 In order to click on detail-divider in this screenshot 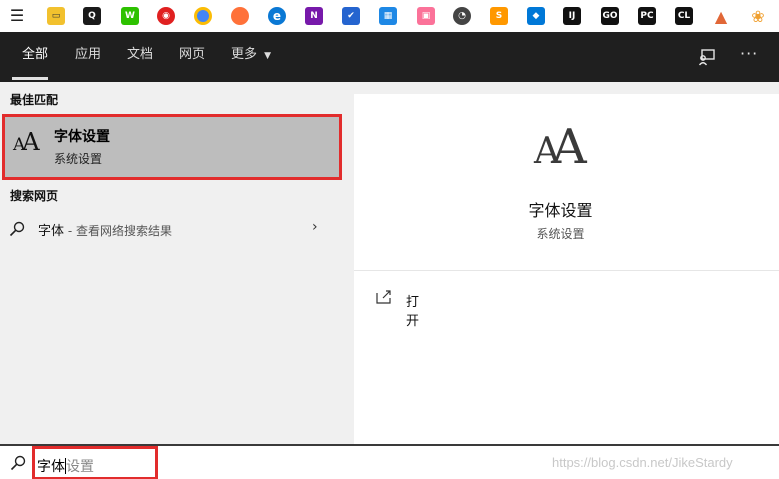, I will do `click(566, 270)`.